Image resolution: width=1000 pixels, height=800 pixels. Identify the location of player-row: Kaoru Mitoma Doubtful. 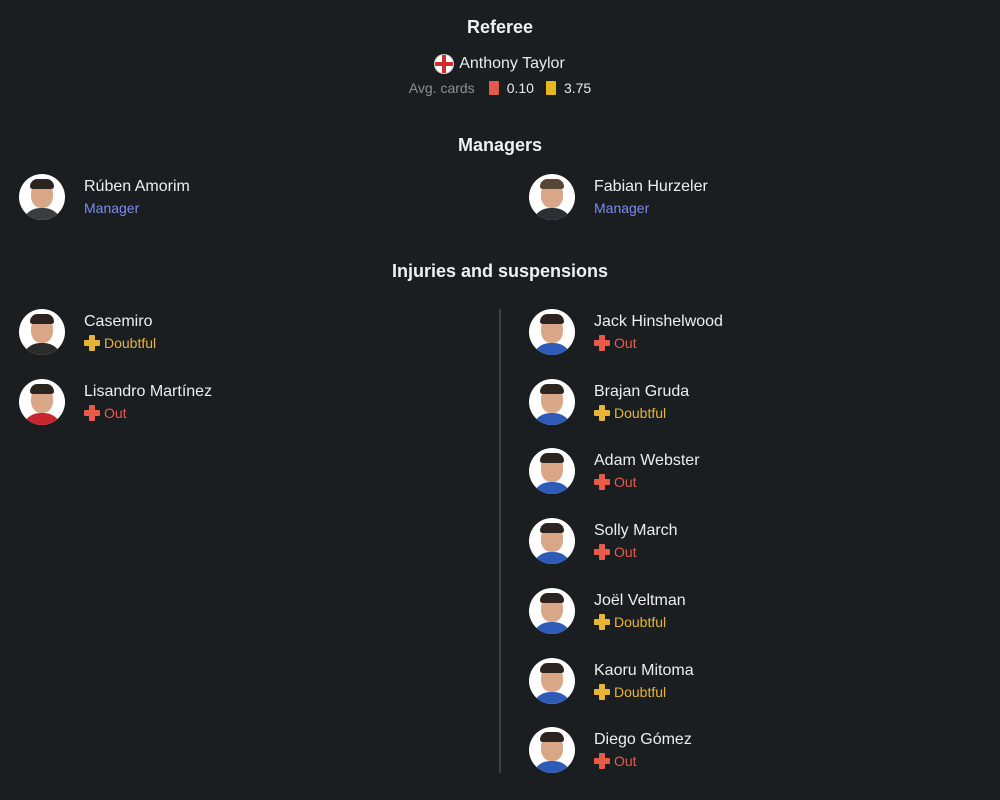
(611, 680).